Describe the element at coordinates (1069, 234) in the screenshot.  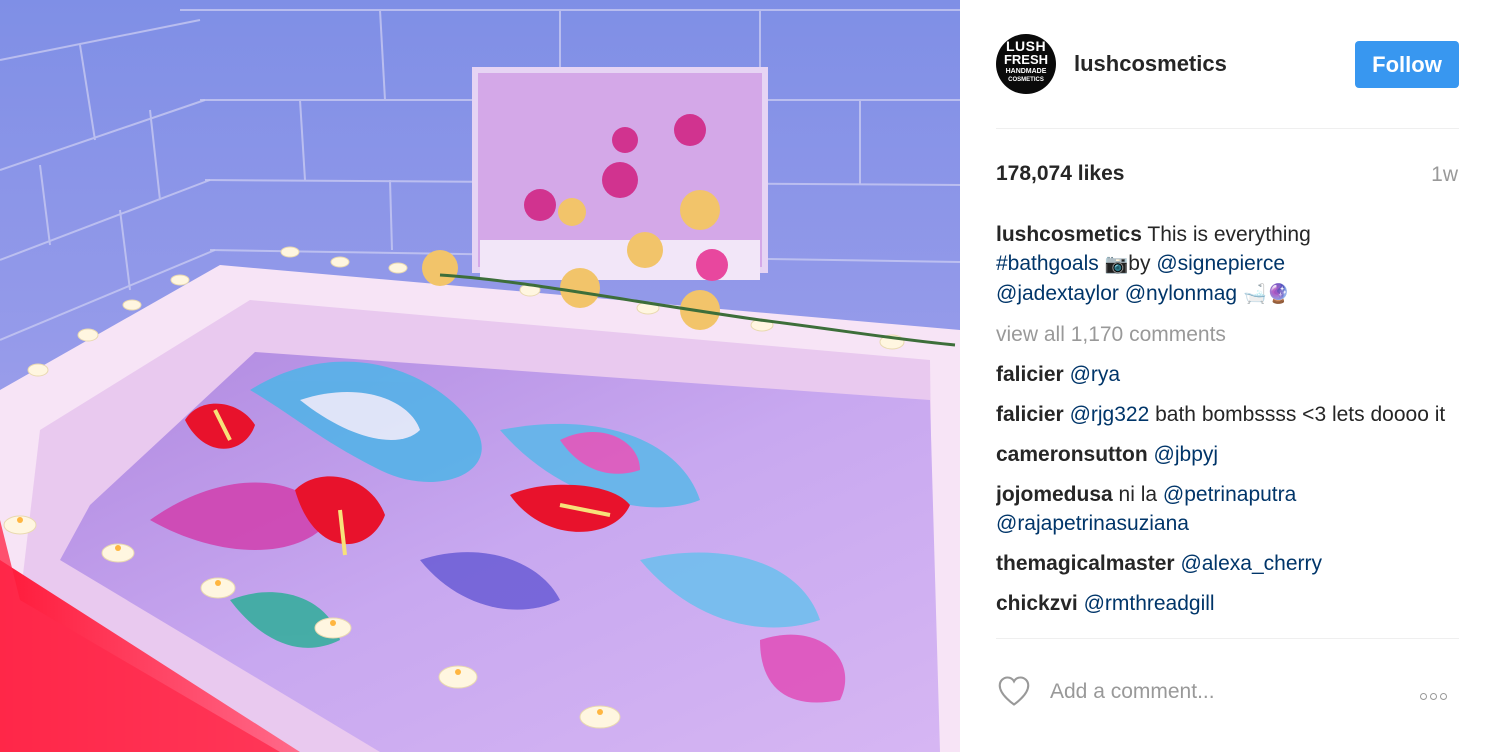
I see `caption-author: lushcosmetics` at that location.